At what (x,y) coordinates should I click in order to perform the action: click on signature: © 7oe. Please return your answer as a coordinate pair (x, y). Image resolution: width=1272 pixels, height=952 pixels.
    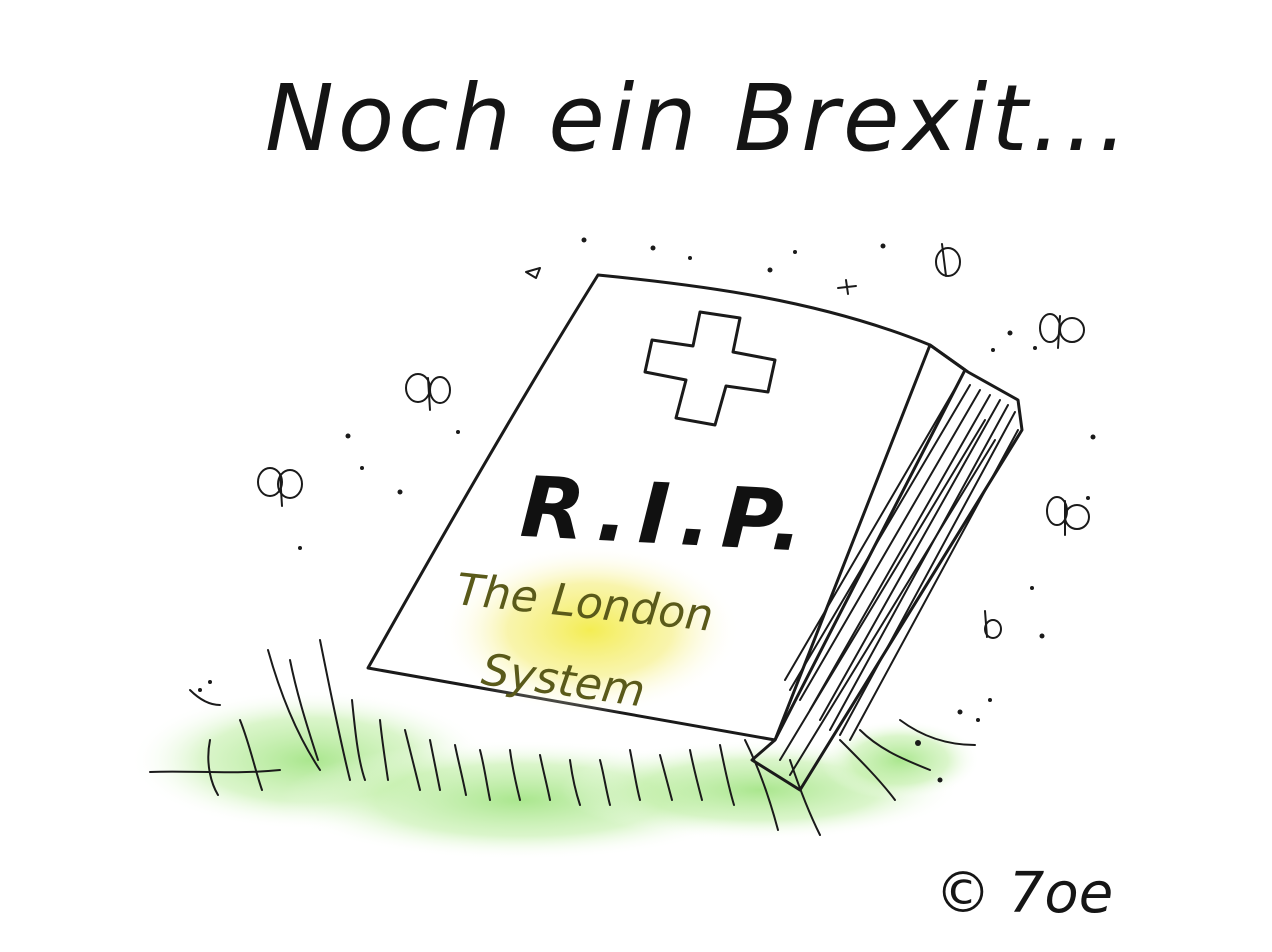
    Looking at the image, I should click on (1024, 893).